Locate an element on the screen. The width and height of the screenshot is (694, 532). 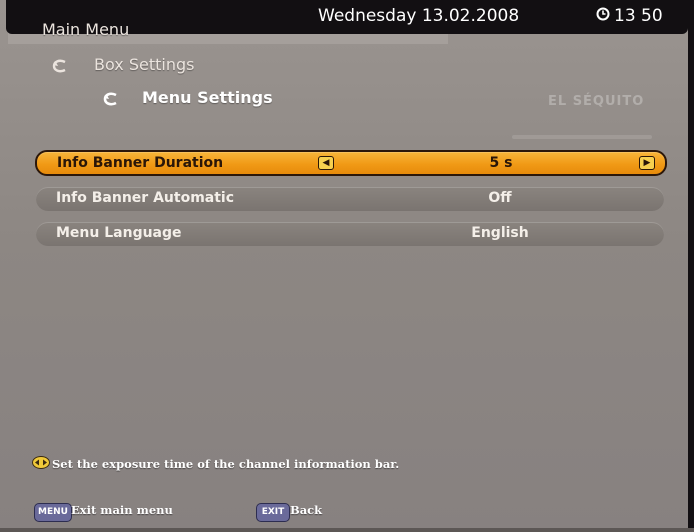
back-label: Back is located at coordinates (306, 510).